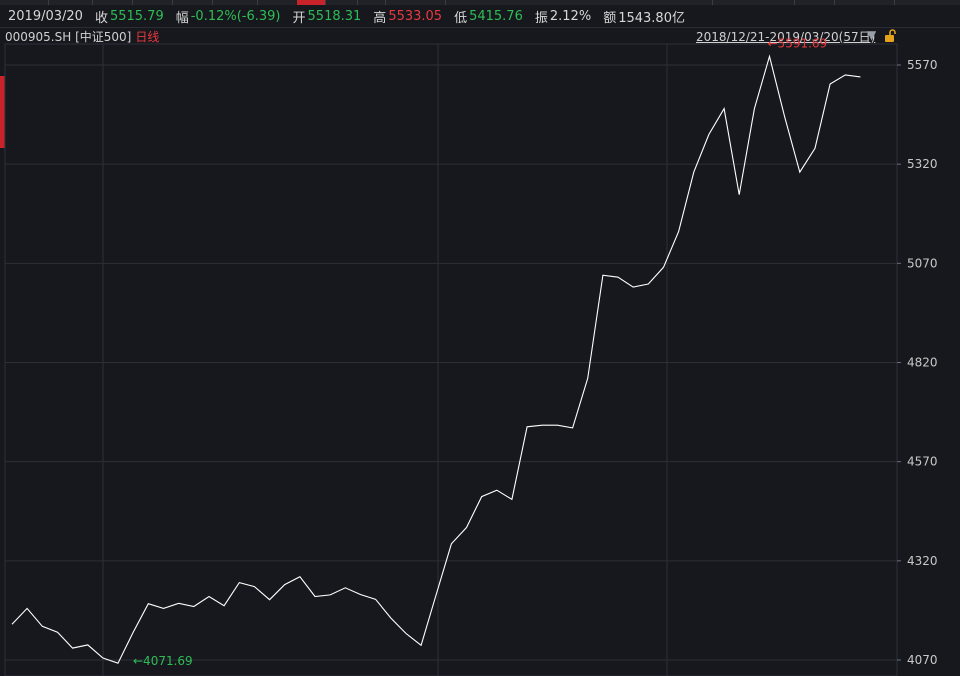 This screenshot has width=960, height=676. Describe the element at coordinates (922, 65) in the screenshot. I see `y-tick-label: 5570` at that location.